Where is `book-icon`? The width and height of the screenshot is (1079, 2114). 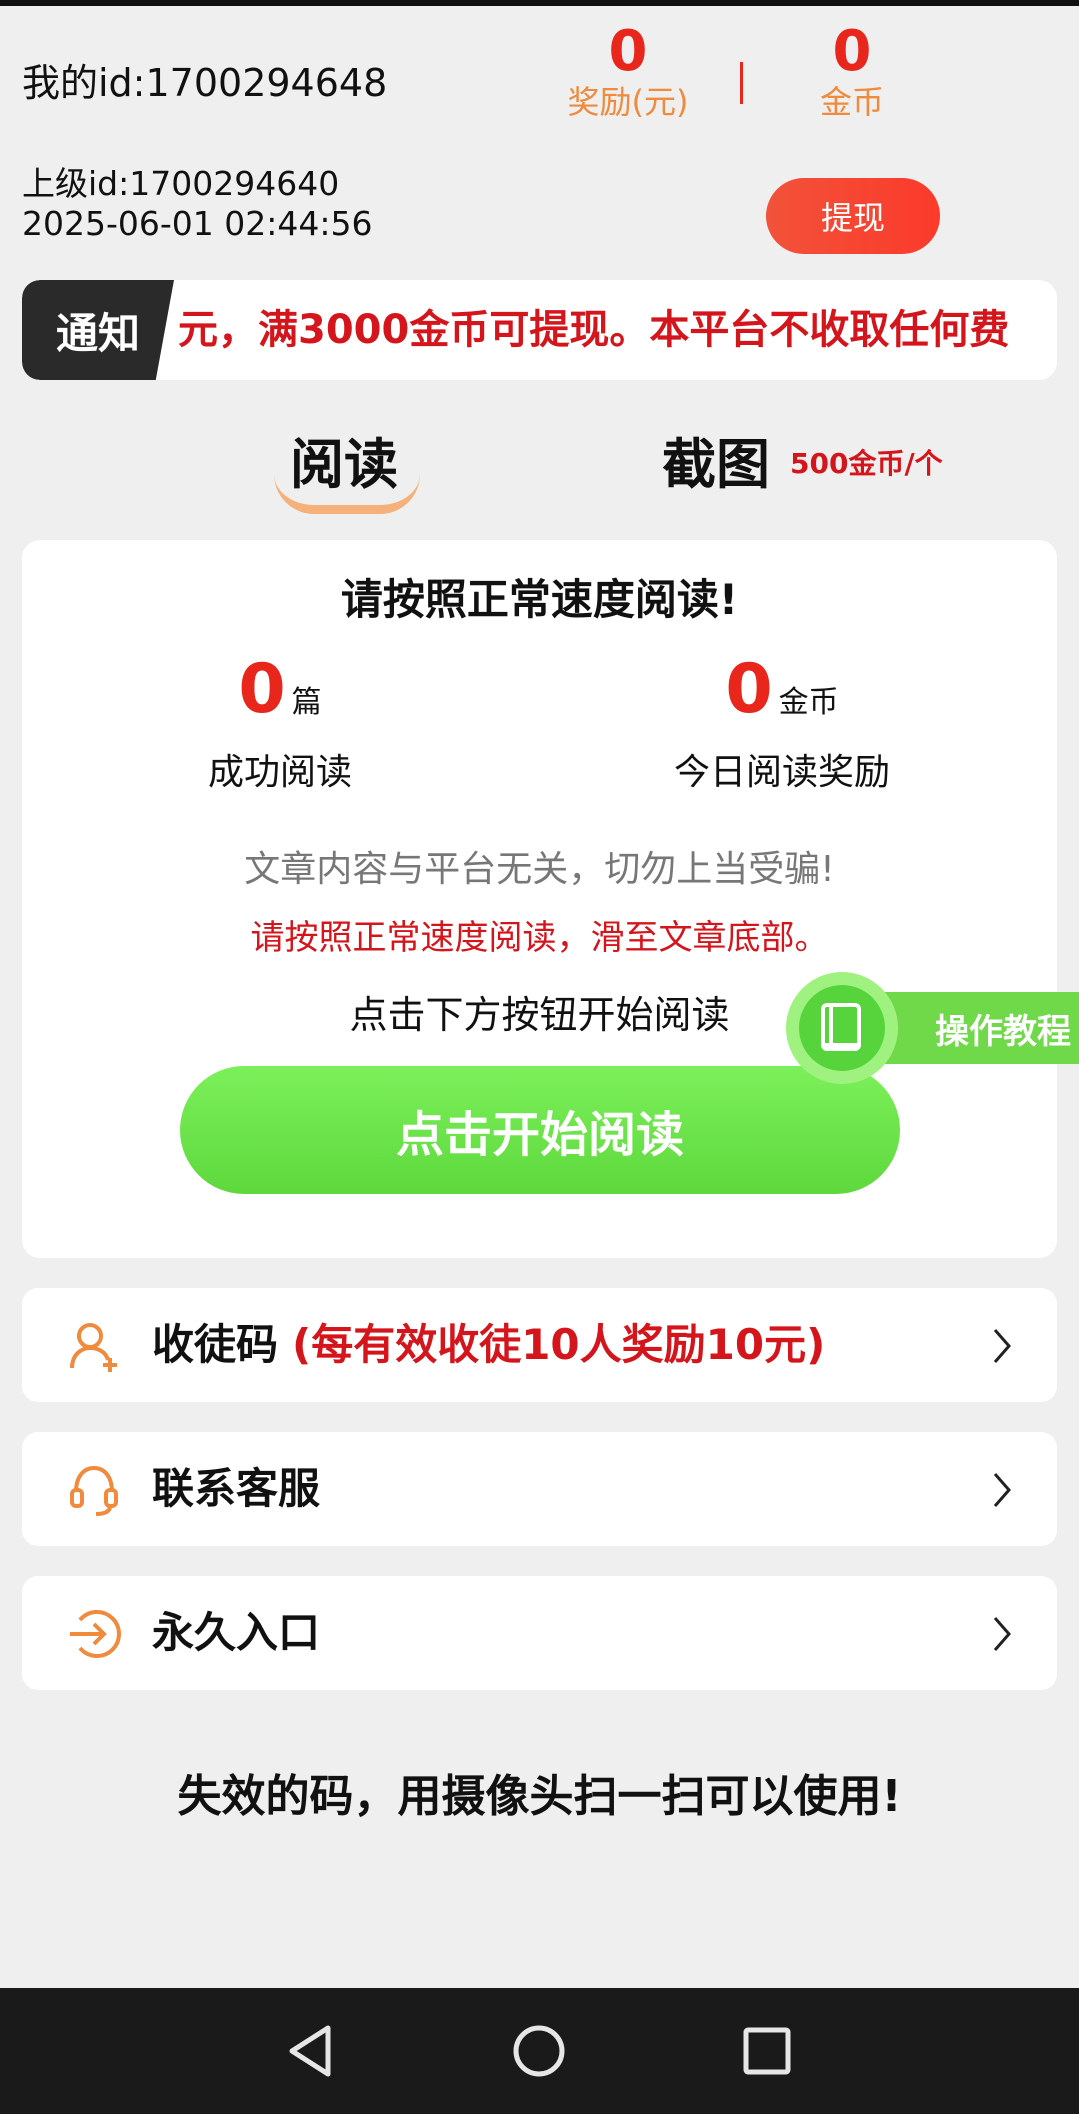
book-icon is located at coordinates (841, 1027).